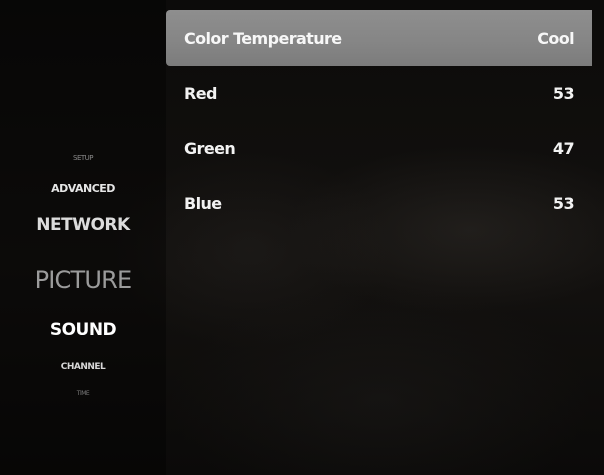  I want to click on menu-item-time: TIME, so click(83, 393).